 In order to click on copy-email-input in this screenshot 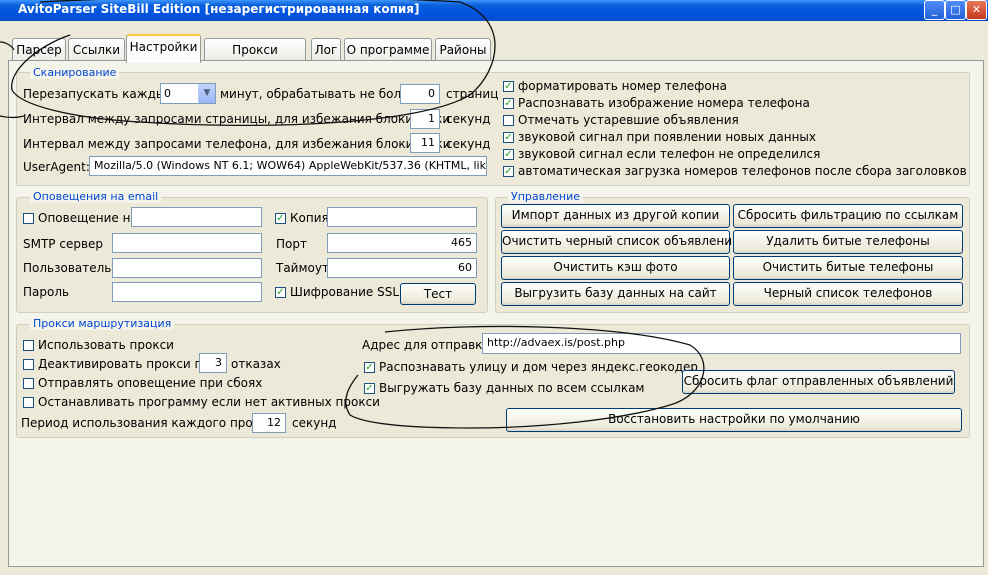, I will do `click(402, 217)`.